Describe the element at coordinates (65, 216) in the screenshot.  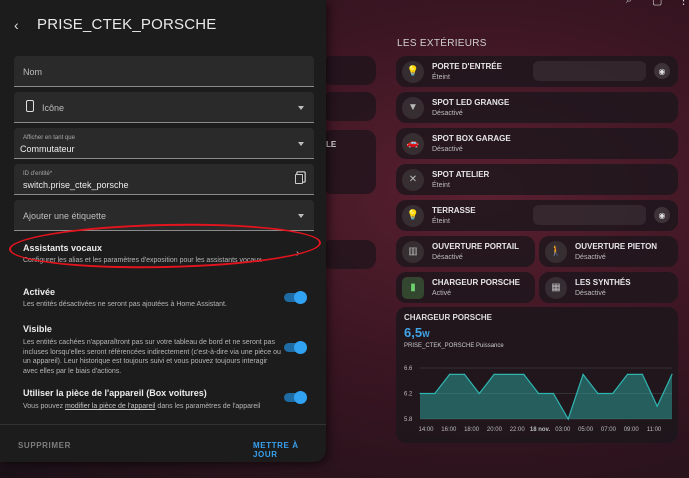
I see `tag-field-label: Ajouter une étiquette` at that location.